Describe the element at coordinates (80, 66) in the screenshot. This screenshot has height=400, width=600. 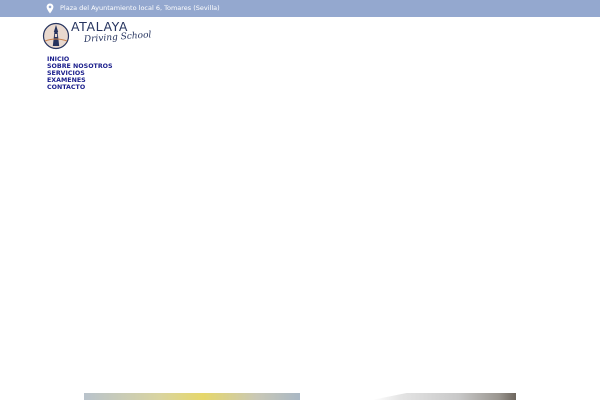
I see `nav-item-sobre-nosotros: SOBRE NOSOTROS` at that location.